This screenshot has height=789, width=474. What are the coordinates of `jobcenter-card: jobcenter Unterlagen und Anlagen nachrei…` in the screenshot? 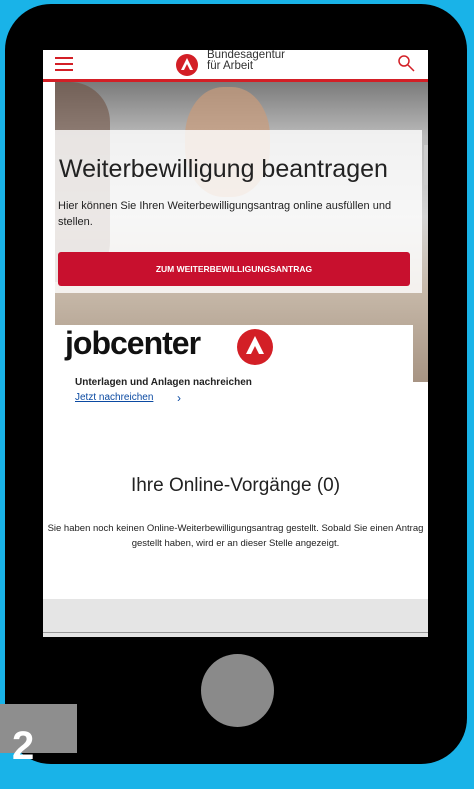 It's located at (234, 369).